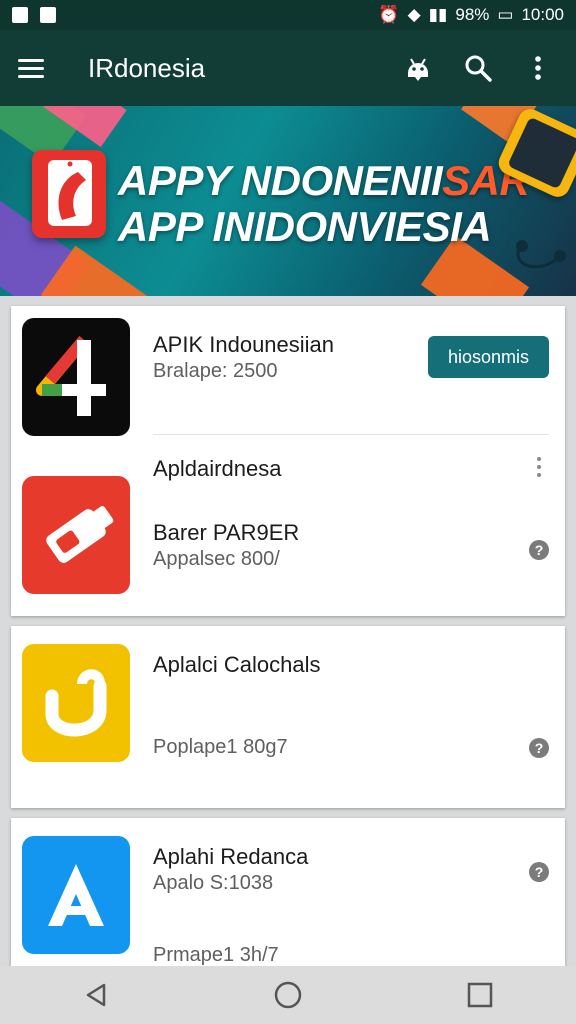 This screenshot has height=1024, width=576. What do you see at coordinates (438, 14) in the screenshot?
I see `signal-icon: ▮▮` at bounding box center [438, 14].